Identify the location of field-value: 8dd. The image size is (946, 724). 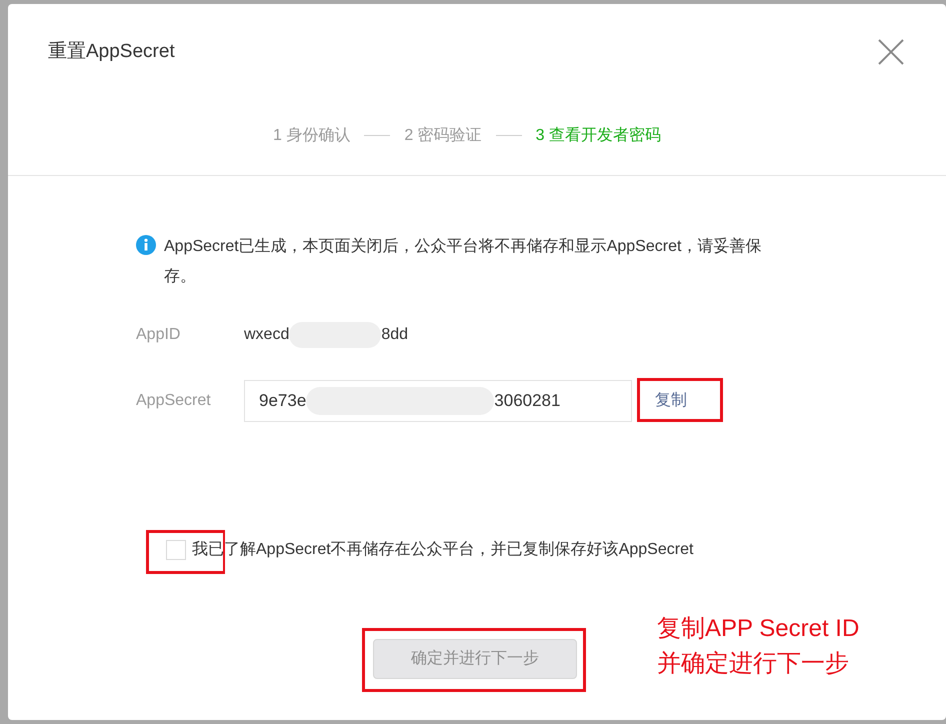
(394, 334).